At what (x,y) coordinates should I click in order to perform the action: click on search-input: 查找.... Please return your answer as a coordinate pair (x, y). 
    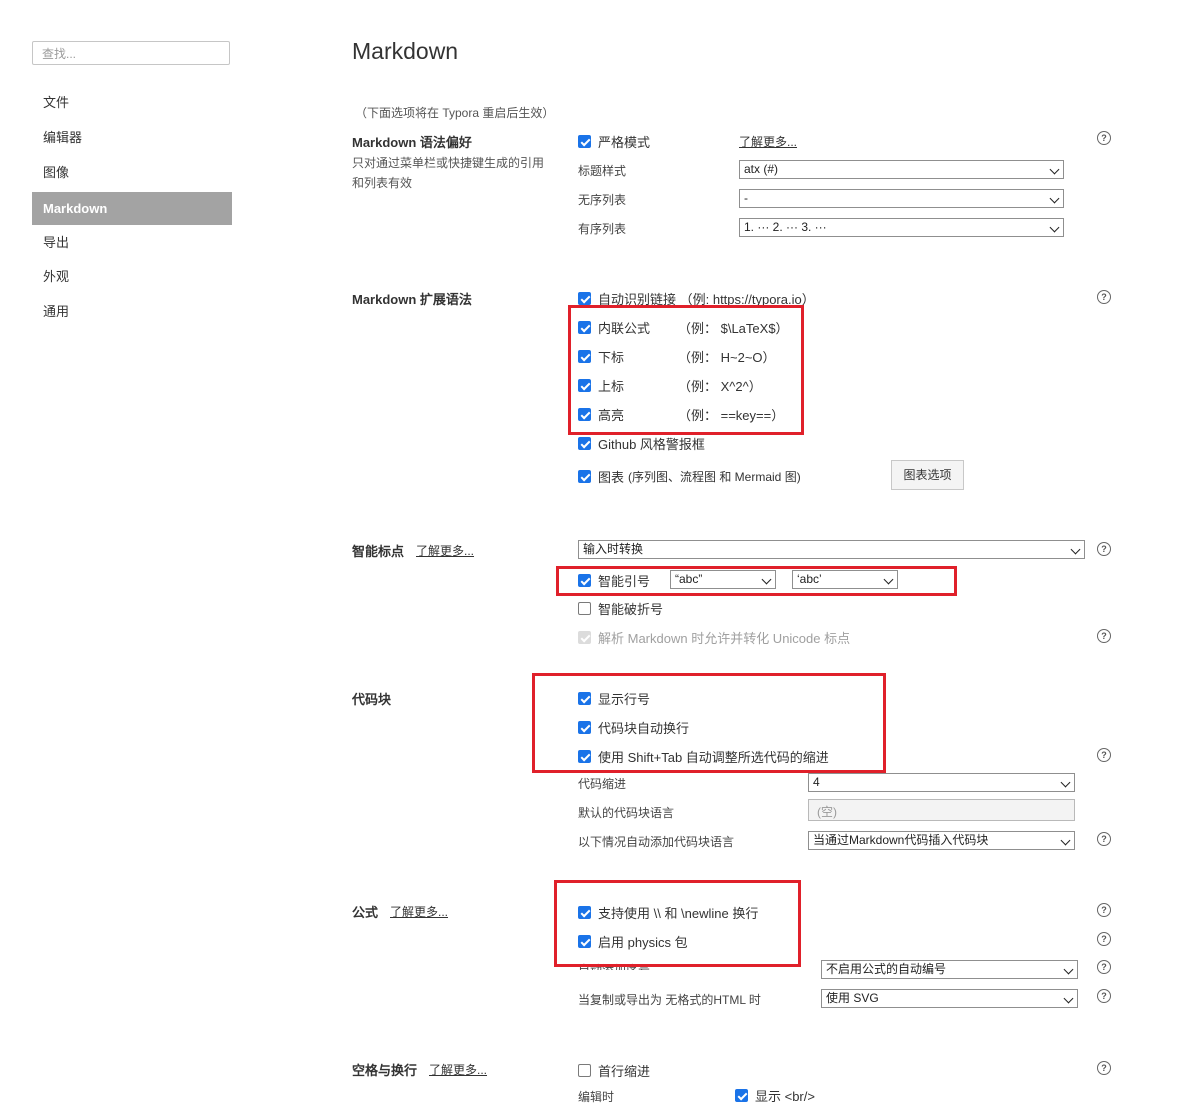
    Looking at the image, I should click on (131, 53).